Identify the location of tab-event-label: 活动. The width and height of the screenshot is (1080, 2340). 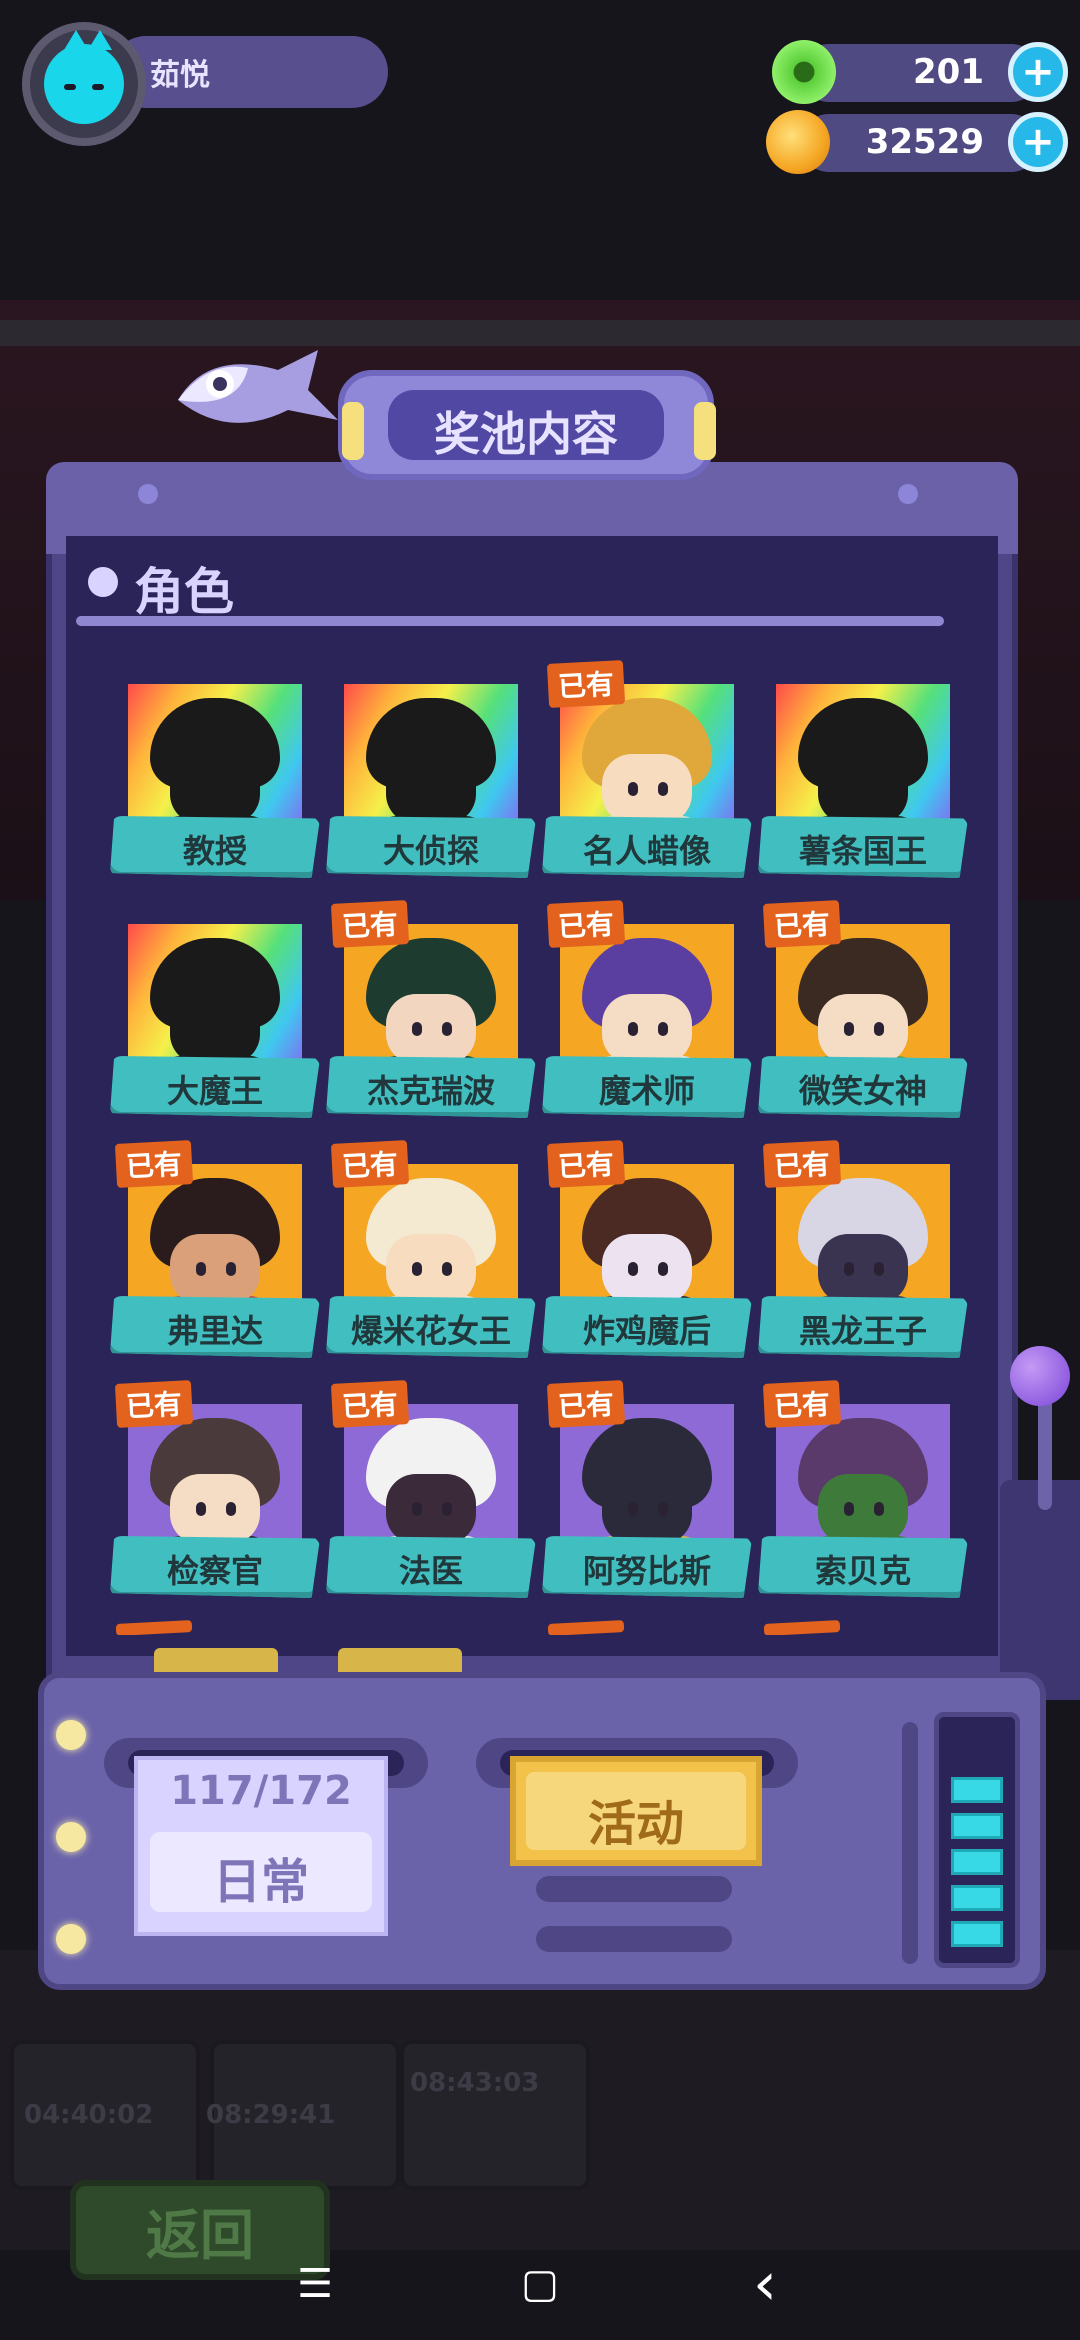
(635, 1824).